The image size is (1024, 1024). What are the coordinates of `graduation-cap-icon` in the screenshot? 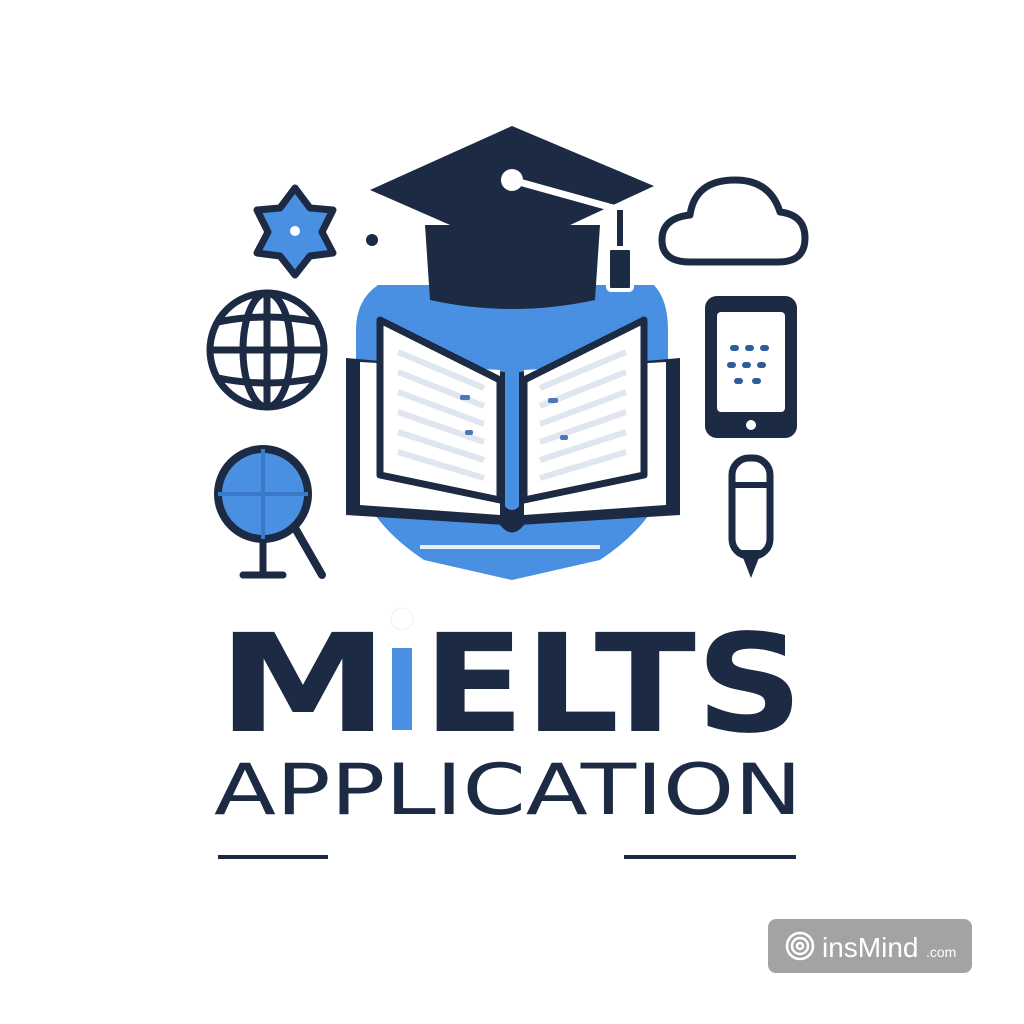 It's located at (512, 217).